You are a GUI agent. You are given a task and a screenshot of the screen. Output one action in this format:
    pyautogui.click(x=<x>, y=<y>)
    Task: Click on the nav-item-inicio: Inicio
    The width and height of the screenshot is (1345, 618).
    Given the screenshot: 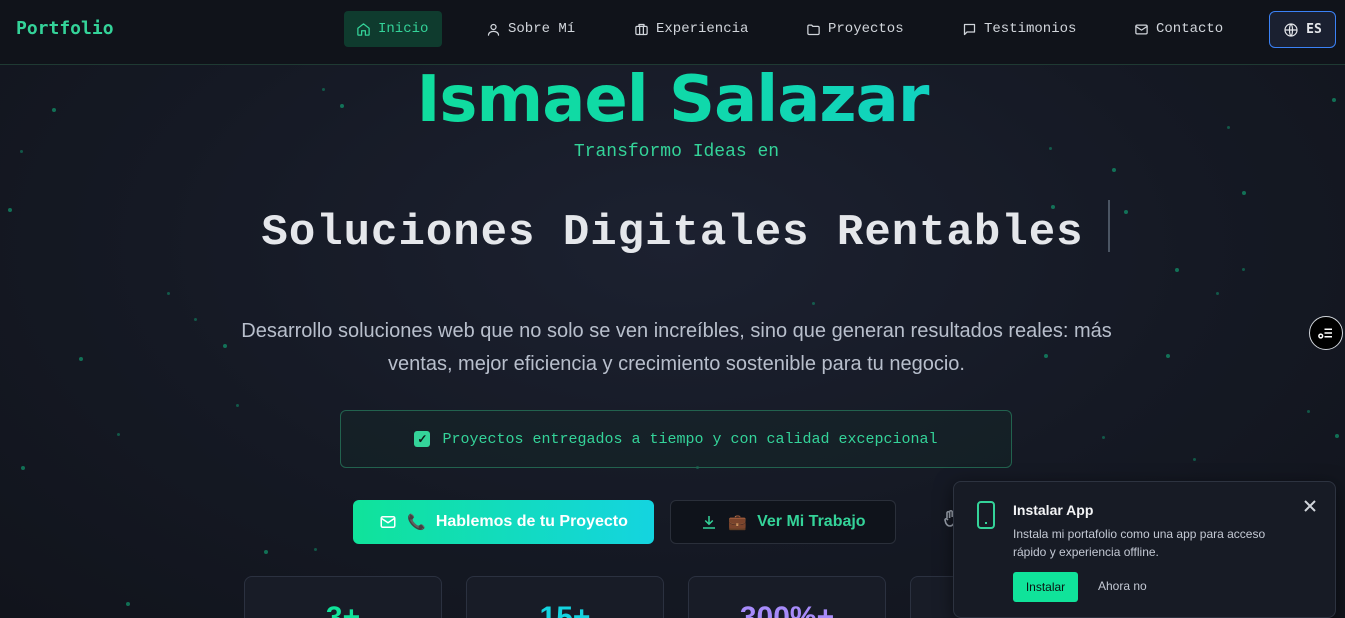 What is the action you would take?
    pyautogui.click(x=393, y=29)
    